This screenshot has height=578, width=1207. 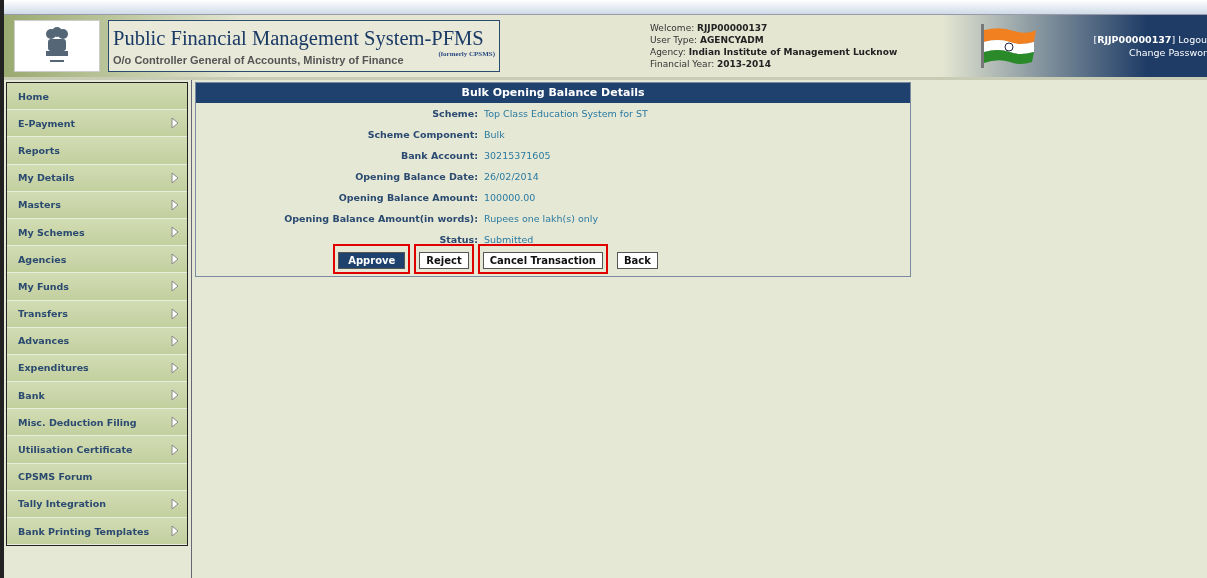 What do you see at coordinates (774, 52) in the screenshot?
I see `user-info-line: Agency: Indian Institute of Management Lucknow` at bounding box center [774, 52].